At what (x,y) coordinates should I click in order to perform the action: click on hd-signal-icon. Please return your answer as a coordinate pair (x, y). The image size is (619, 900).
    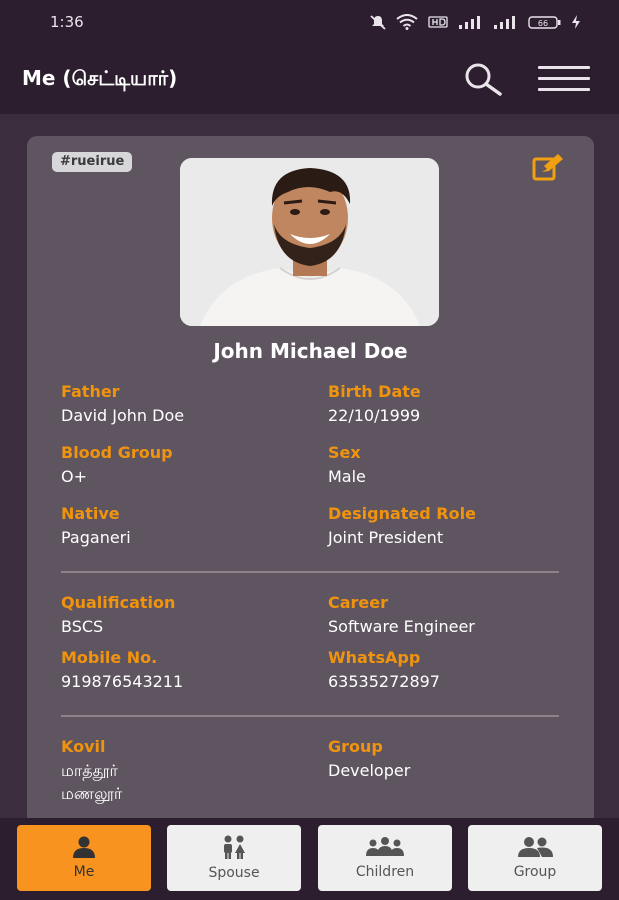
    Looking at the image, I should click on (438, 22).